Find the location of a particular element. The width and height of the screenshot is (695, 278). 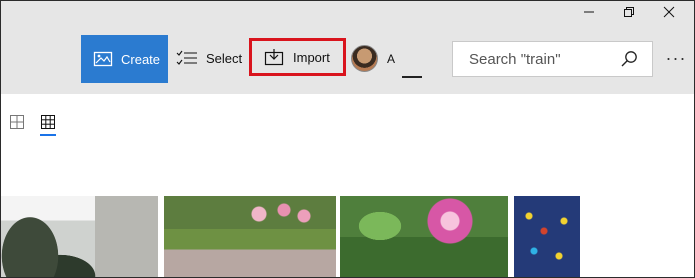

minimize-button is located at coordinates (589, 12).